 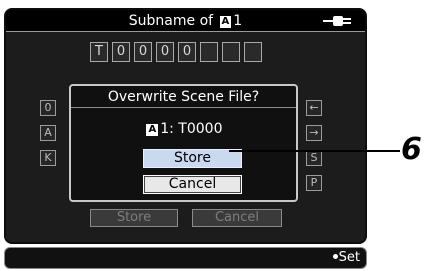 I want to click on callout-line, so click(x=314, y=151).